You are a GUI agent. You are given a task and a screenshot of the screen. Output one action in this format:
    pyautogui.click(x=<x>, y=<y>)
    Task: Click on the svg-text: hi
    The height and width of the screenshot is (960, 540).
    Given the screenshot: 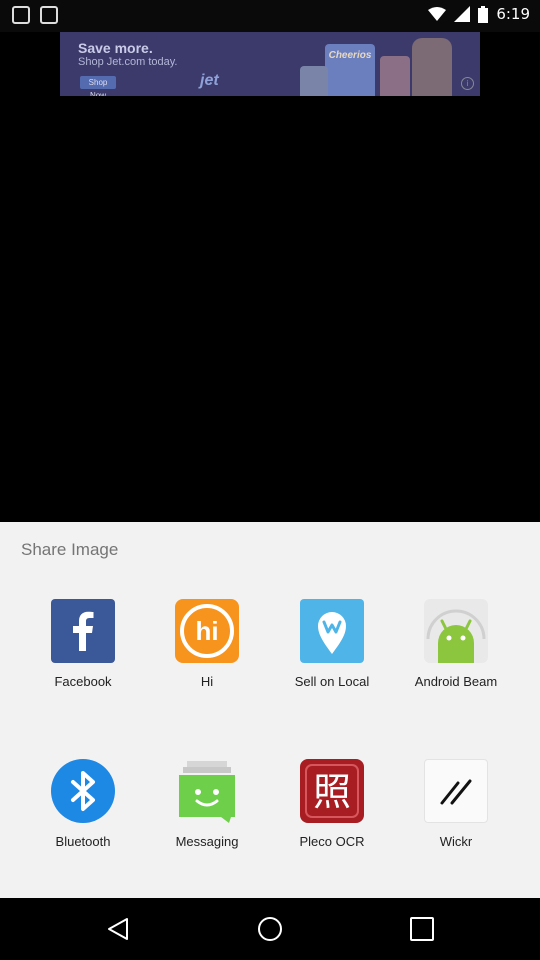 What is the action you would take?
    pyautogui.click(x=206, y=631)
    